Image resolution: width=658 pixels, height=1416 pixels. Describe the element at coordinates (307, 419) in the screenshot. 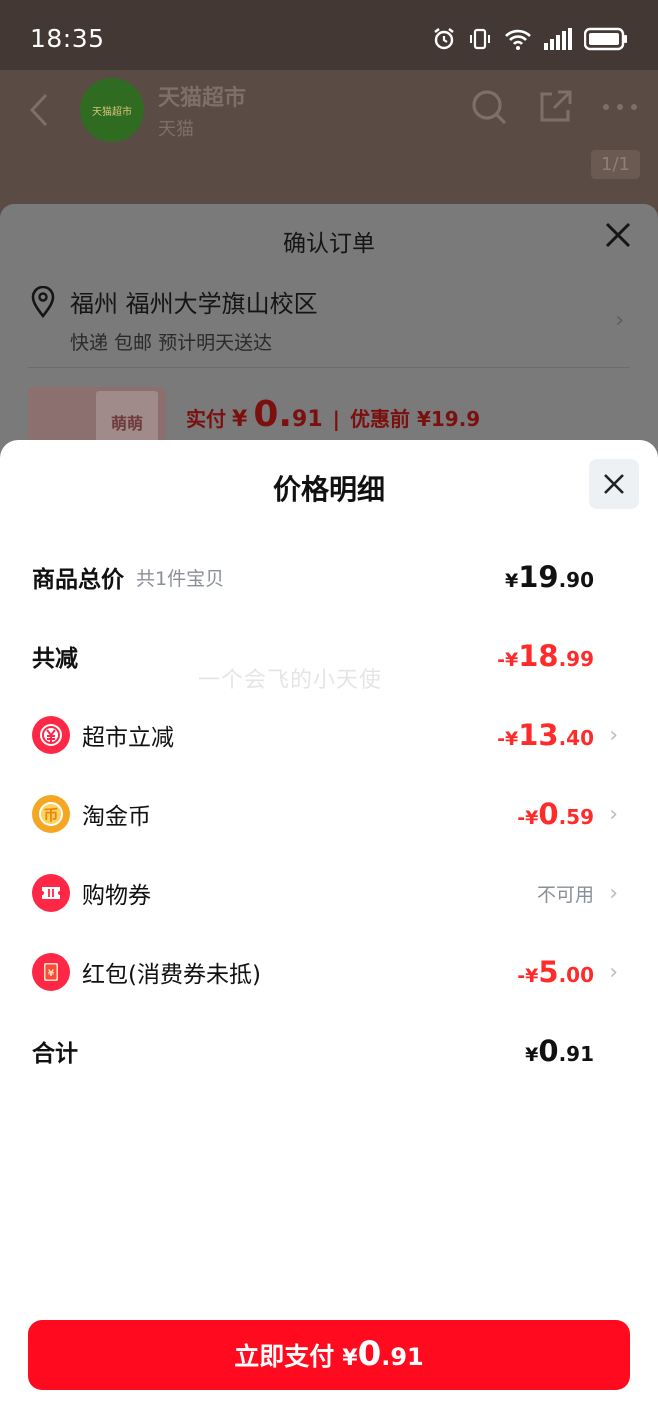

I see `actual-payment-dec: 91` at that location.